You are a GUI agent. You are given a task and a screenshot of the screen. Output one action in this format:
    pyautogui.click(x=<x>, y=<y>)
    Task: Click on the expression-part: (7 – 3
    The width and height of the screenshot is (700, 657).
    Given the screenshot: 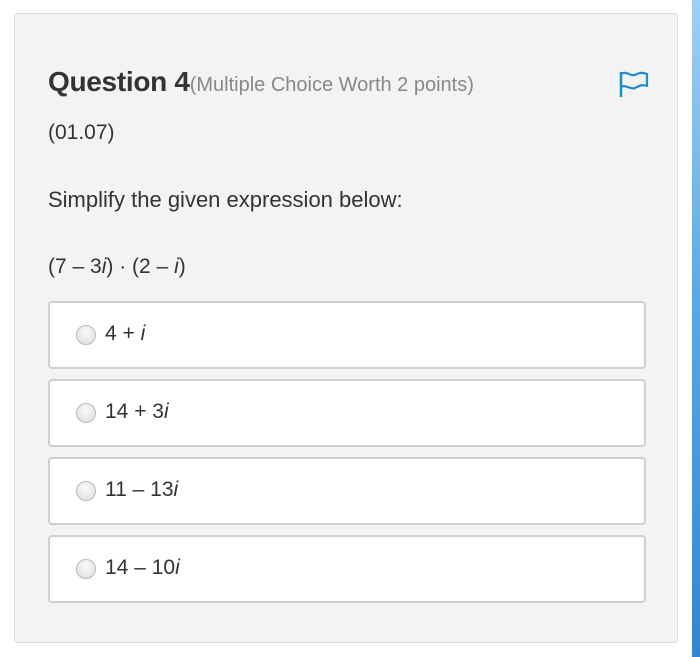 What is the action you would take?
    pyautogui.click(x=75, y=266)
    